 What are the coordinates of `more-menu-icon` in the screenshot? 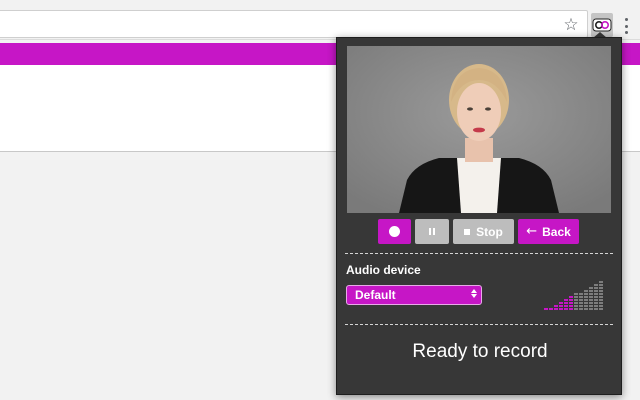 It's located at (626, 26).